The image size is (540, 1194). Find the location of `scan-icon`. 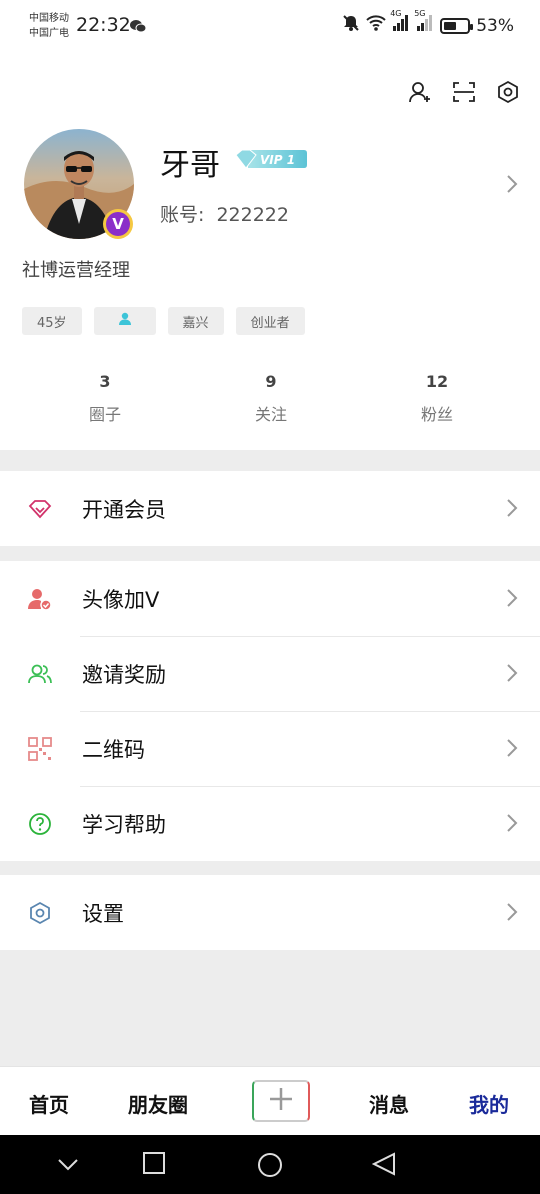

scan-icon is located at coordinates (464, 92).